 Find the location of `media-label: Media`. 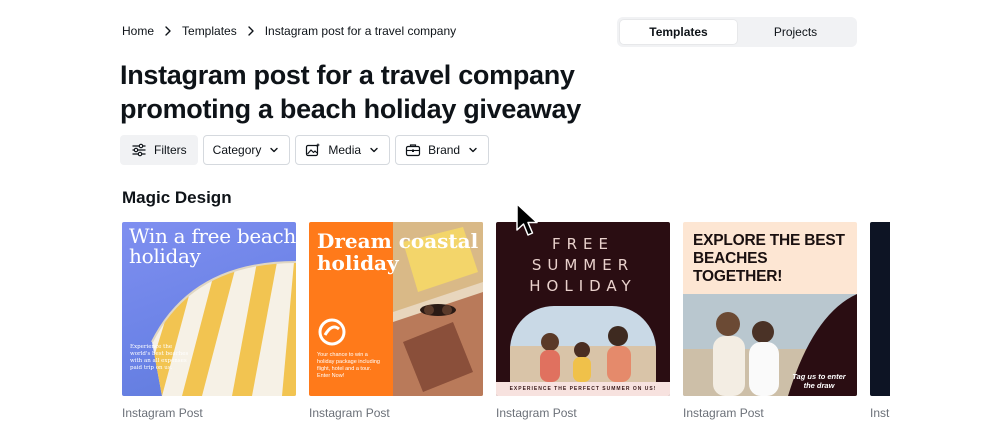

media-label: Media is located at coordinates (345, 150).